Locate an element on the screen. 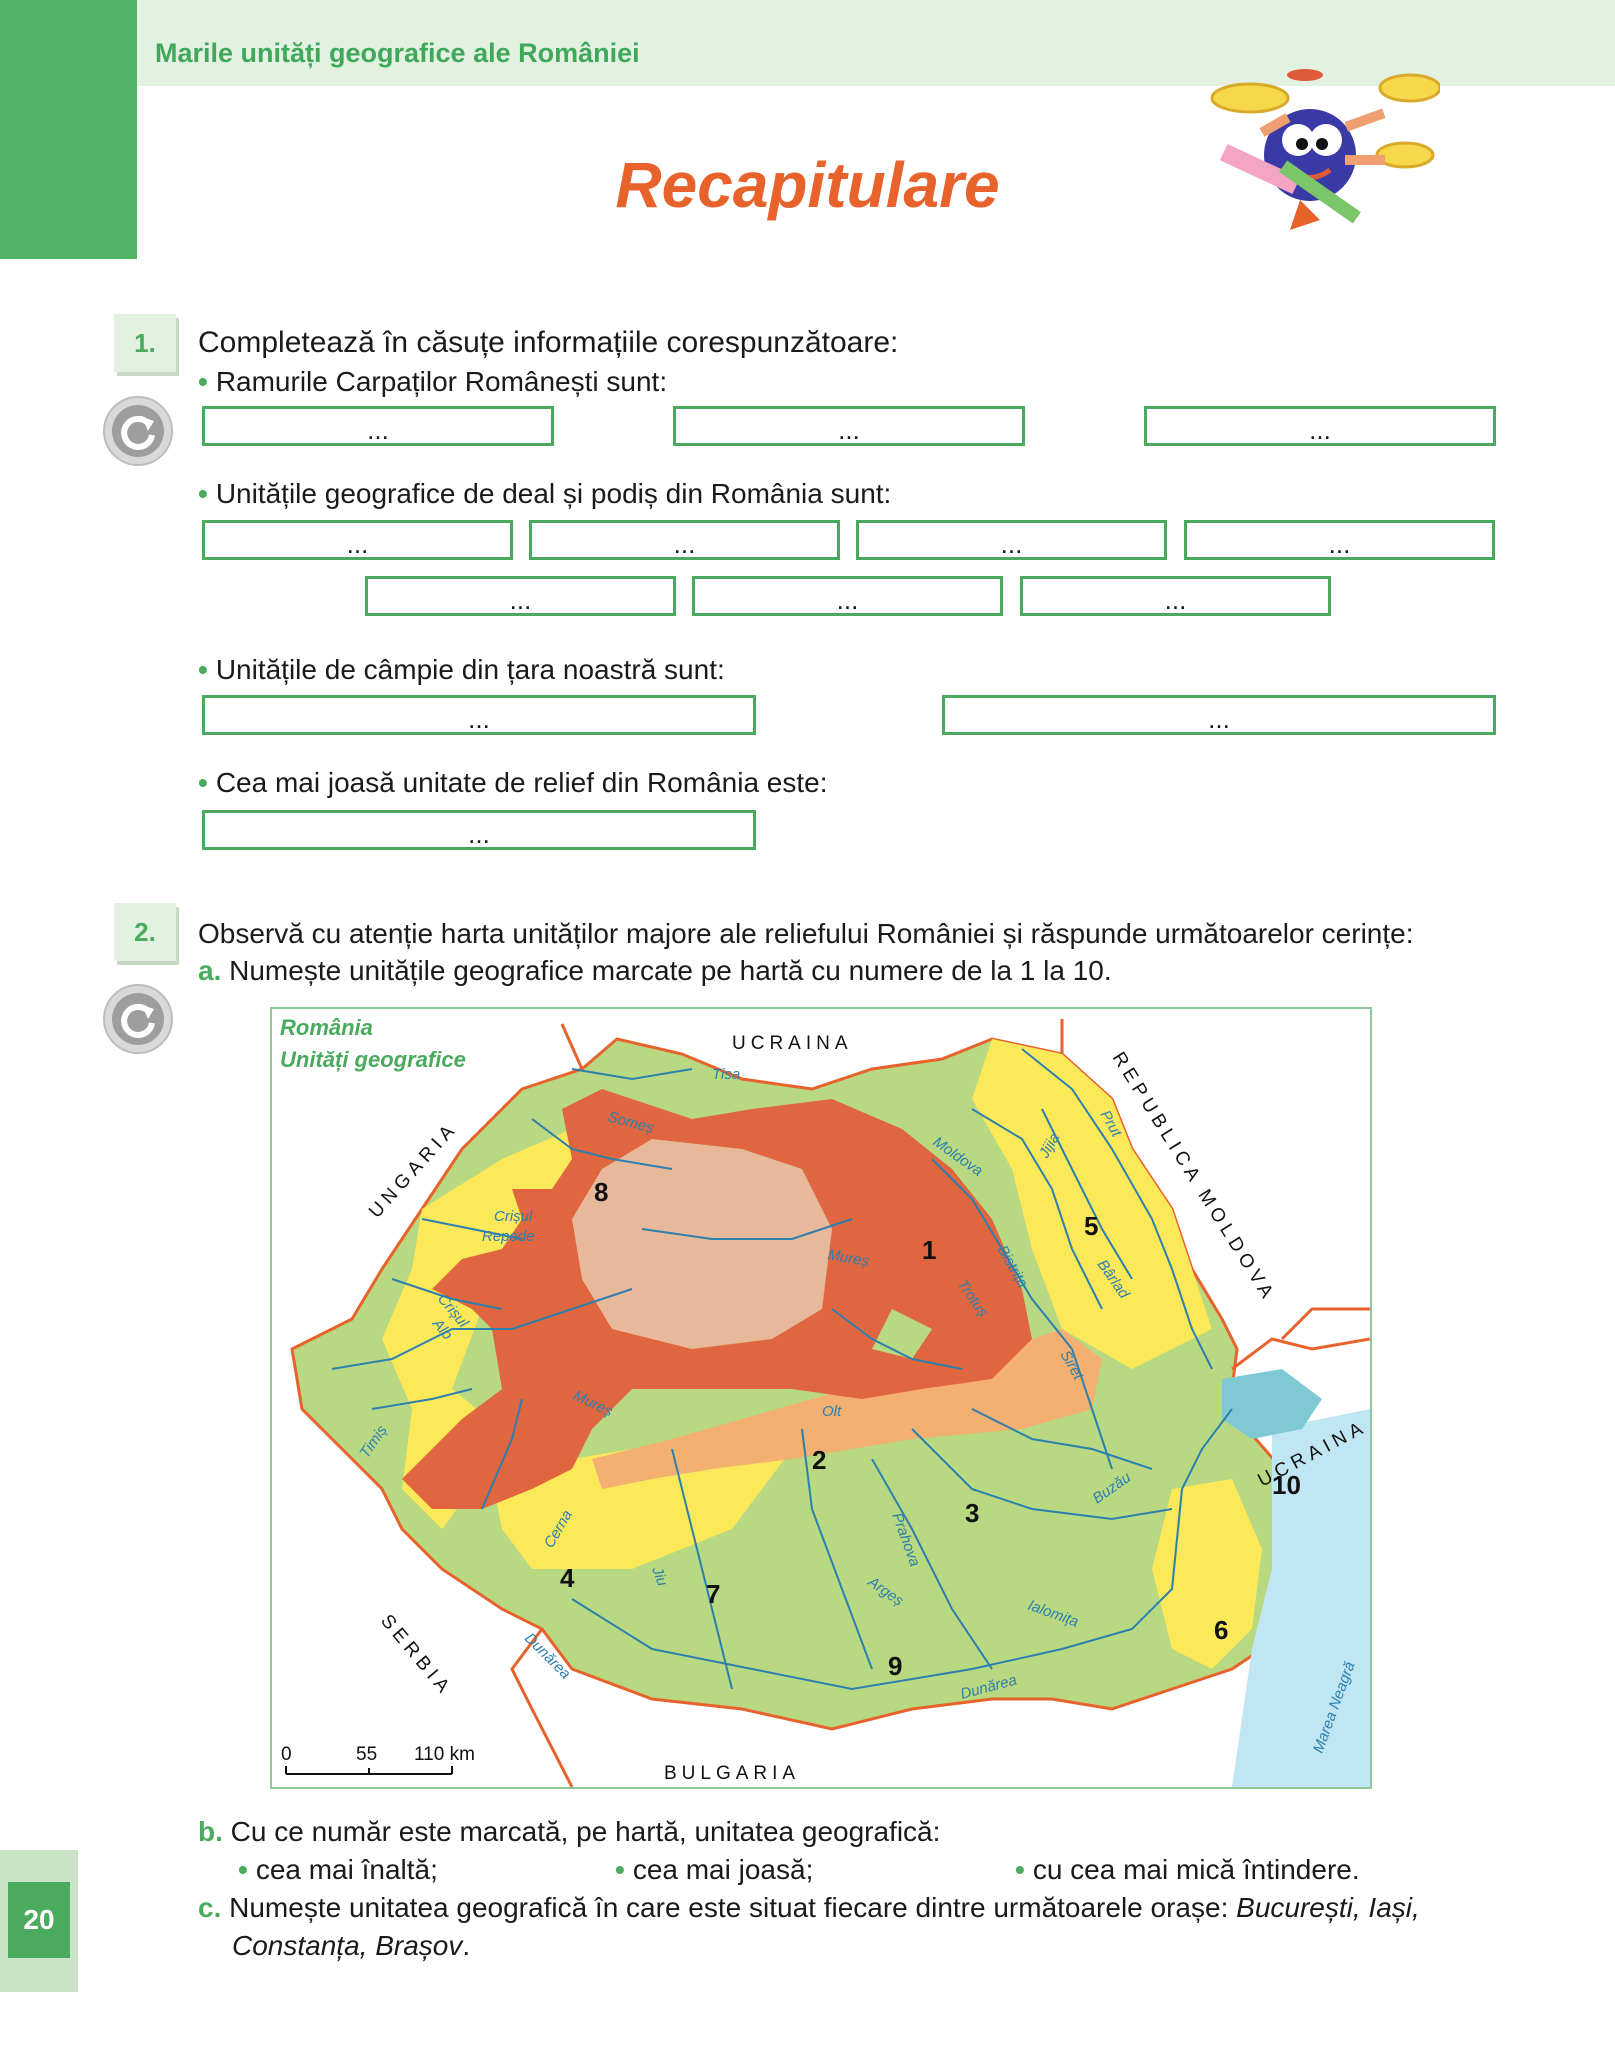  page-number: 20 is located at coordinates (39, 1920).